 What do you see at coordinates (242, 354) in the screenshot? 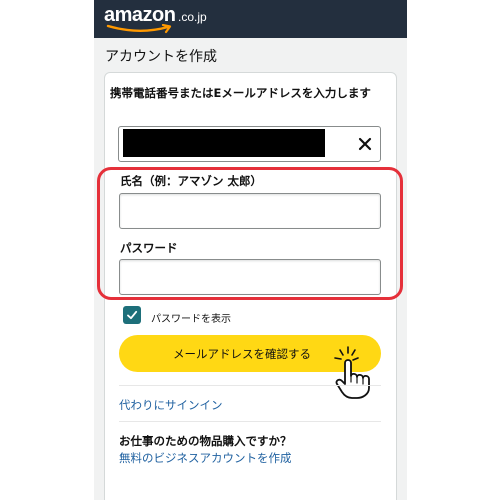
I see `verify-email-button-label: メールアドレスを確認する` at bounding box center [242, 354].